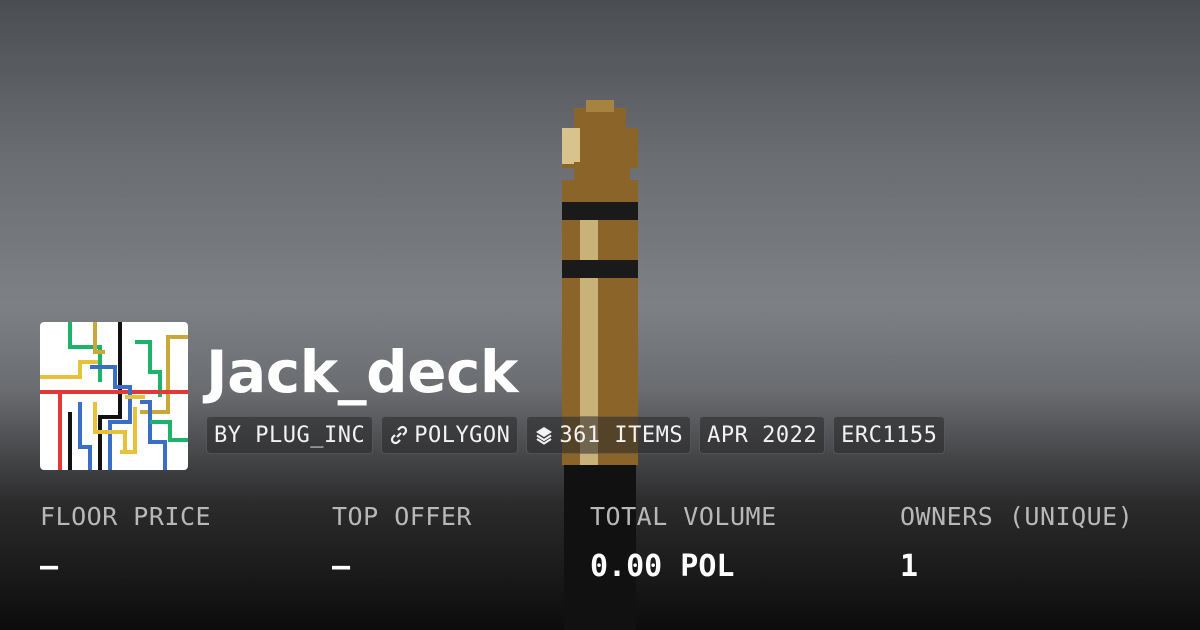 This screenshot has height=630, width=1200. Describe the element at coordinates (544, 436) in the screenshot. I see `layers-icon` at that location.